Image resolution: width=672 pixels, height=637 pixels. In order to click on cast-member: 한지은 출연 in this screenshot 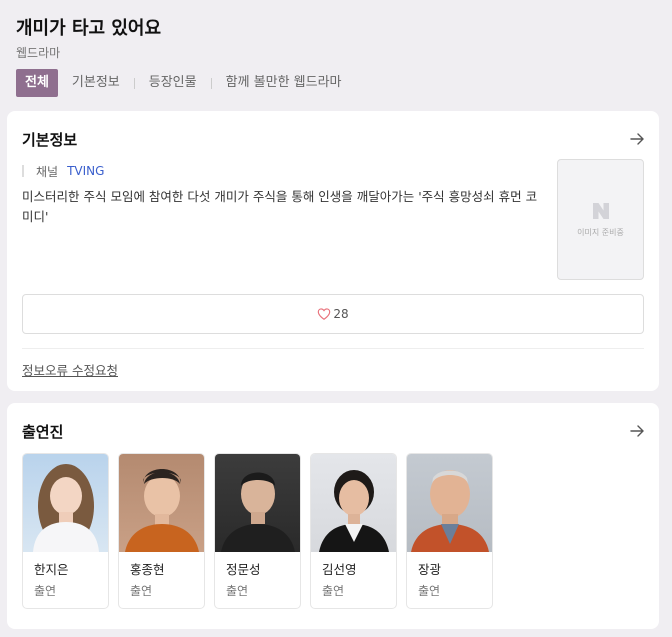, I will do `click(65, 531)`.